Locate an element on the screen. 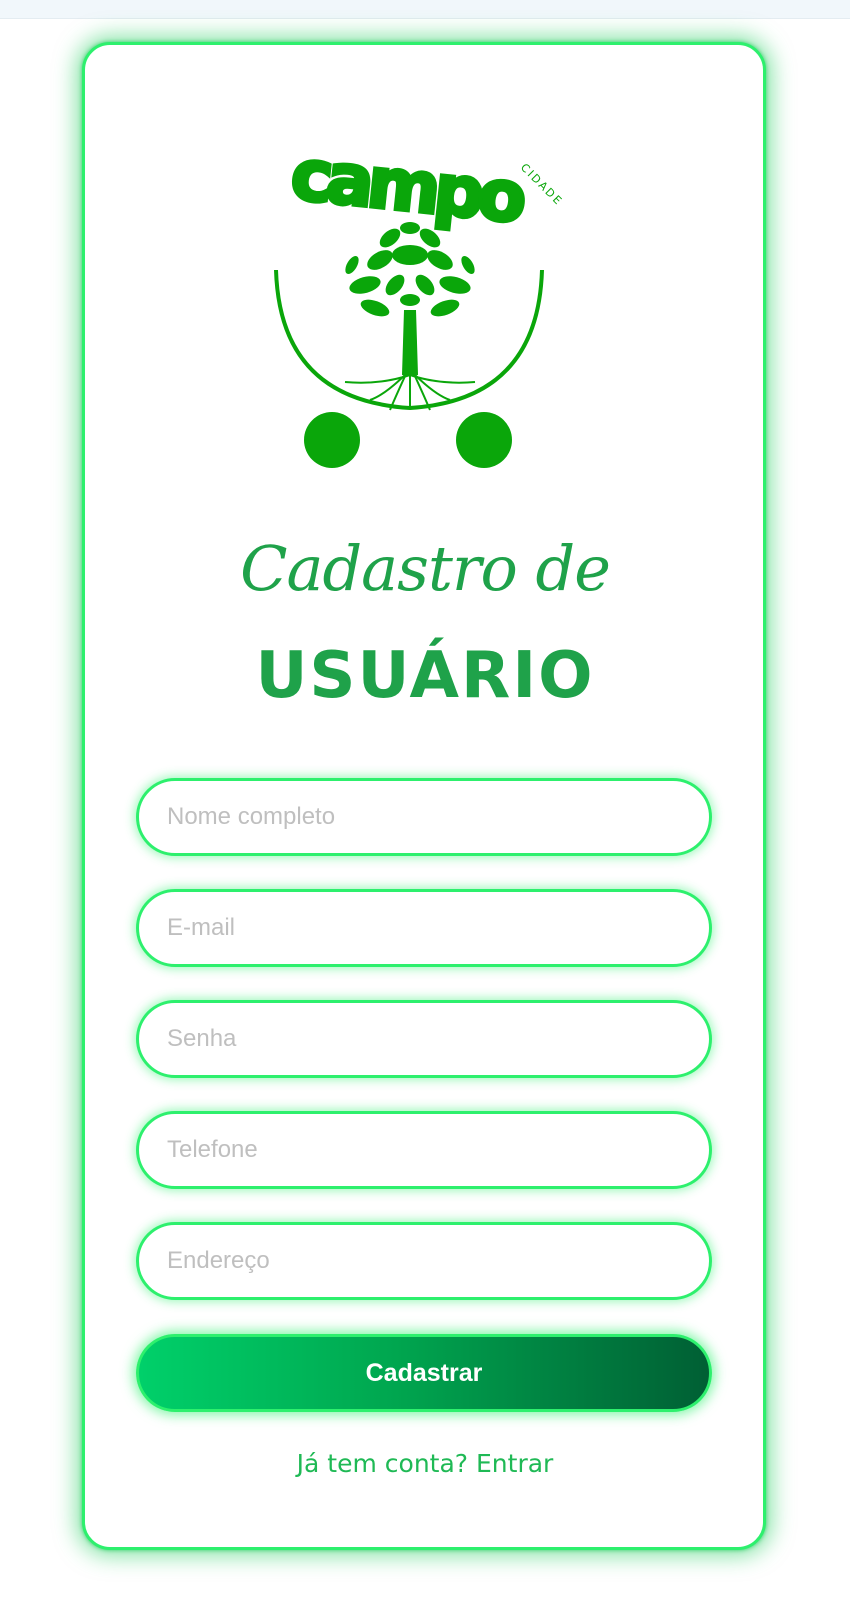  login-link: Já tem conta? Entrar is located at coordinates (425, 1464).